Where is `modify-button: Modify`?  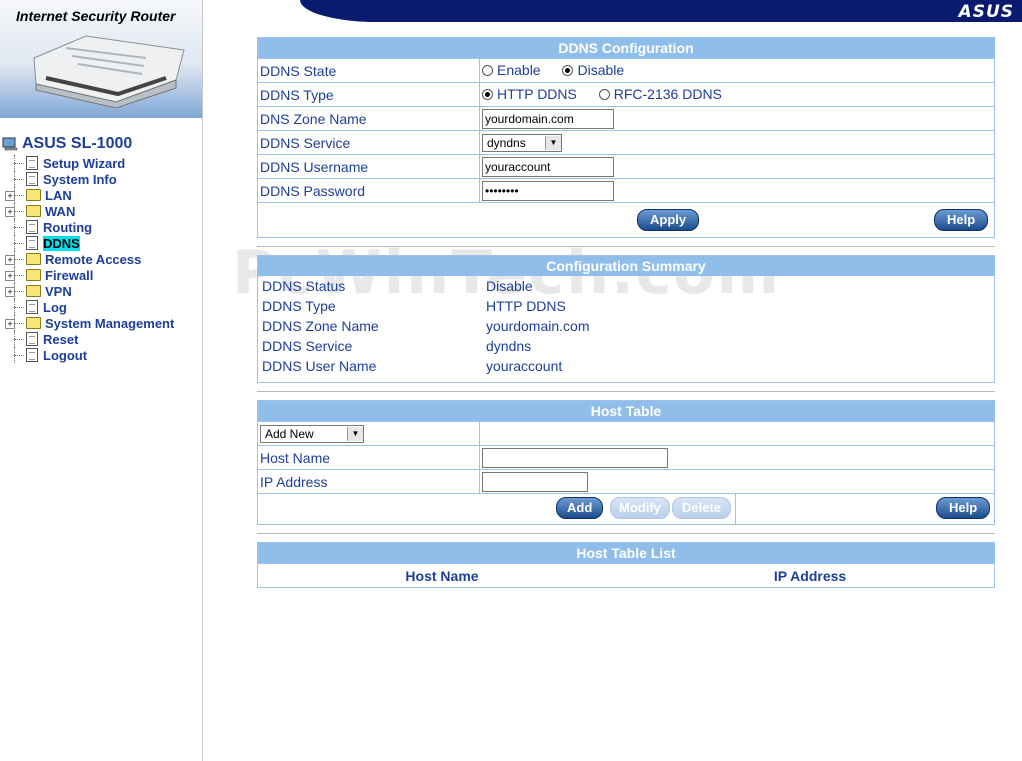 modify-button: Modify is located at coordinates (640, 508).